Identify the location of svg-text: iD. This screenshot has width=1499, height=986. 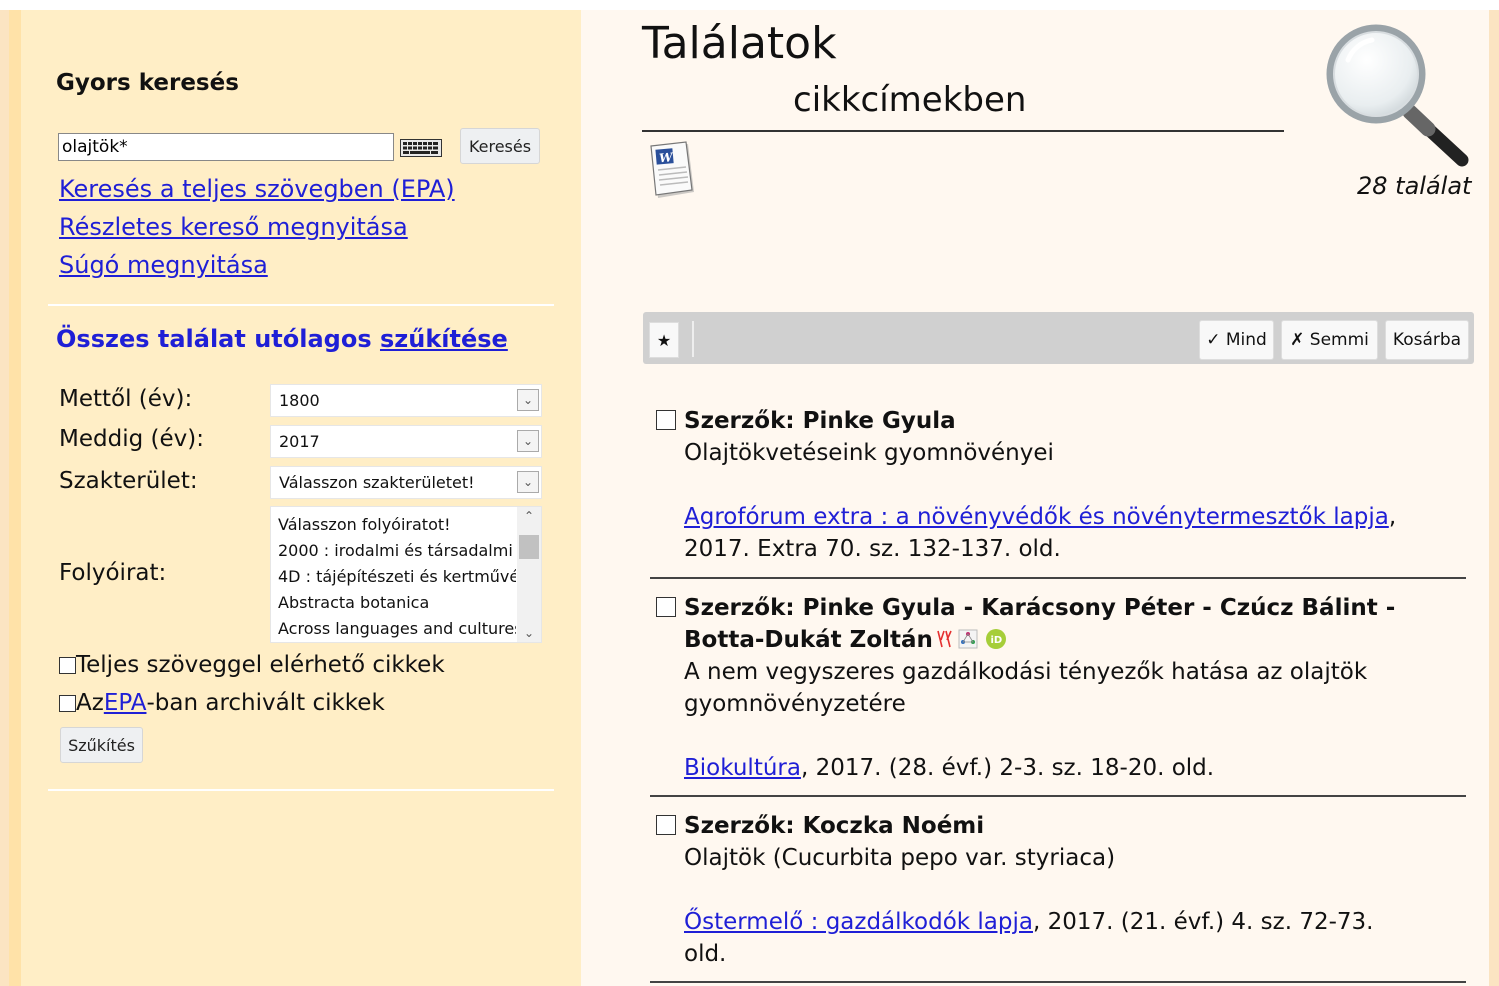
(996, 640).